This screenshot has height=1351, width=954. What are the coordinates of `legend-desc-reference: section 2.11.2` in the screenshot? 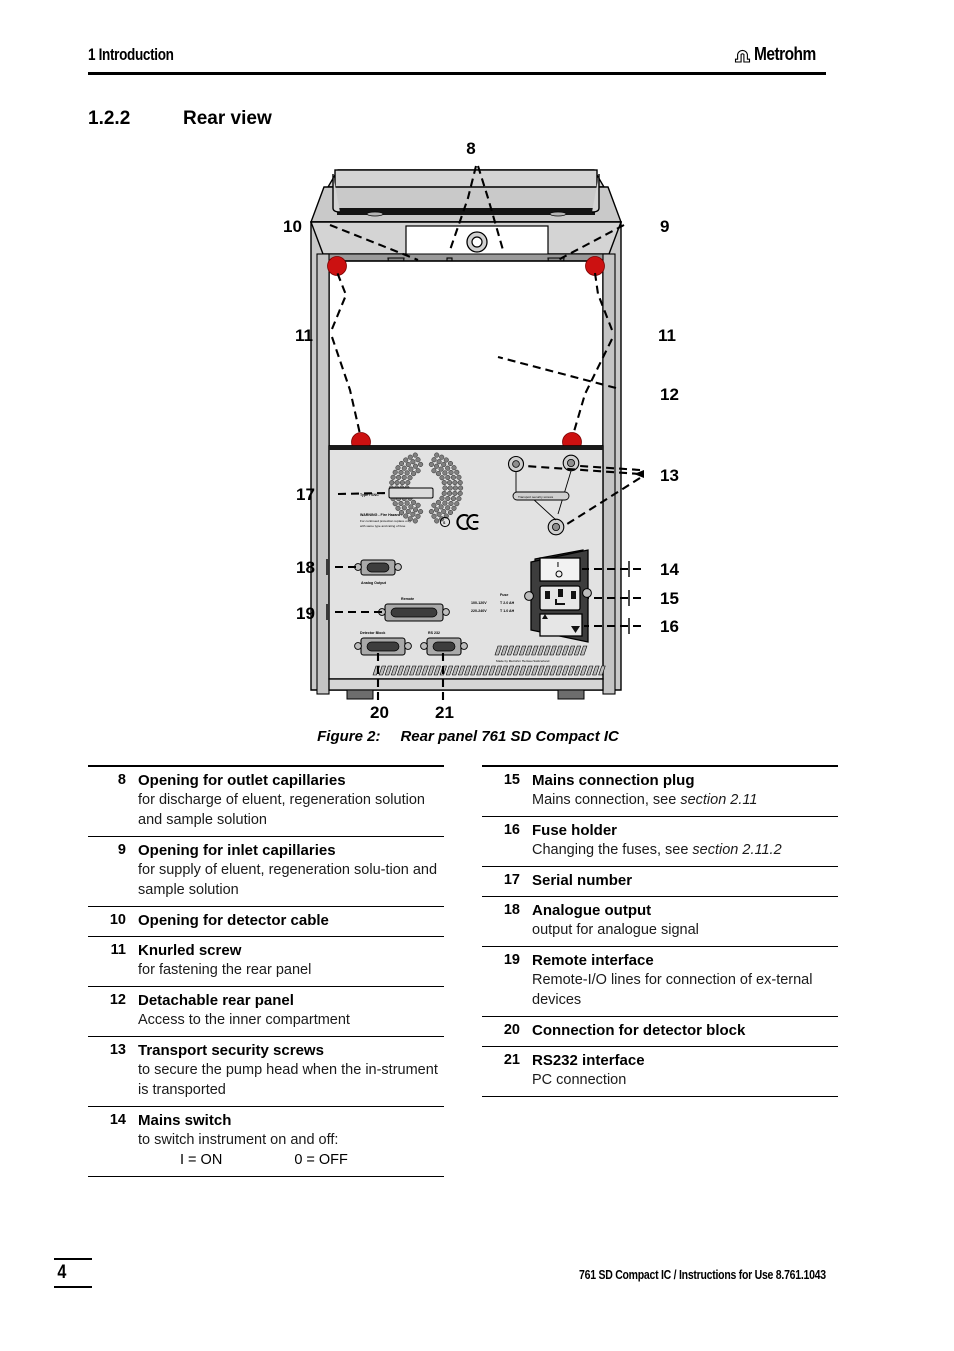 It's located at (737, 849).